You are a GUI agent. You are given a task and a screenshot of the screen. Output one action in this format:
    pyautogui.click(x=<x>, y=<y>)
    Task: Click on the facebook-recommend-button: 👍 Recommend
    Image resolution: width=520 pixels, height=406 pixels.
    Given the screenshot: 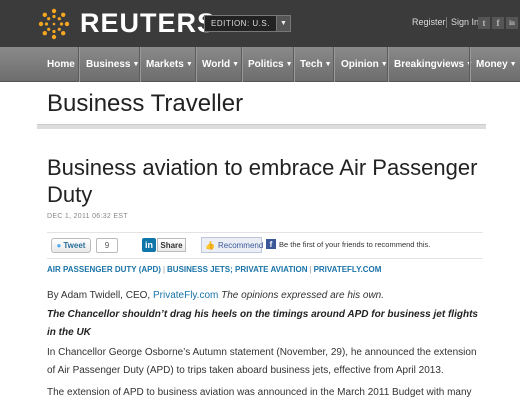 What is the action you would take?
    pyautogui.click(x=232, y=245)
    